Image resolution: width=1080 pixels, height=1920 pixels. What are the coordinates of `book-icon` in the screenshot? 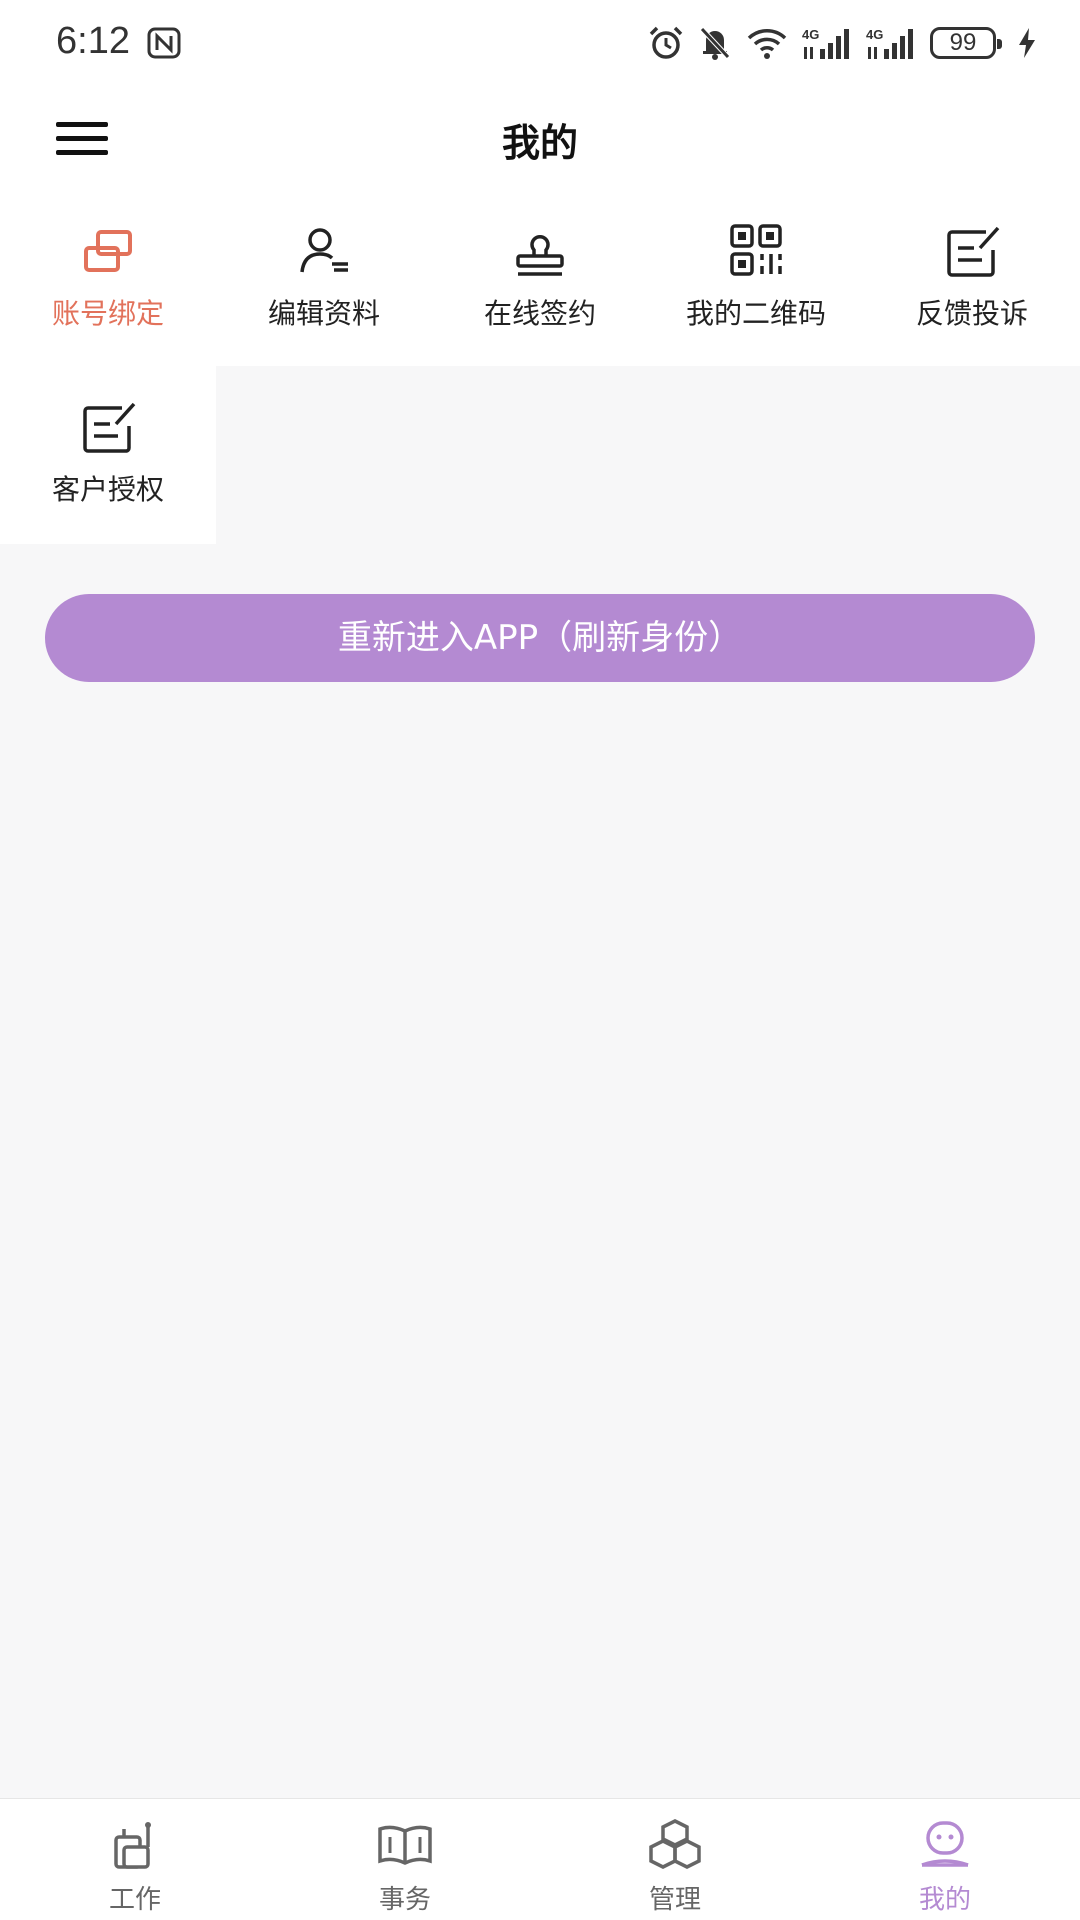 It's located at (405, 1845).